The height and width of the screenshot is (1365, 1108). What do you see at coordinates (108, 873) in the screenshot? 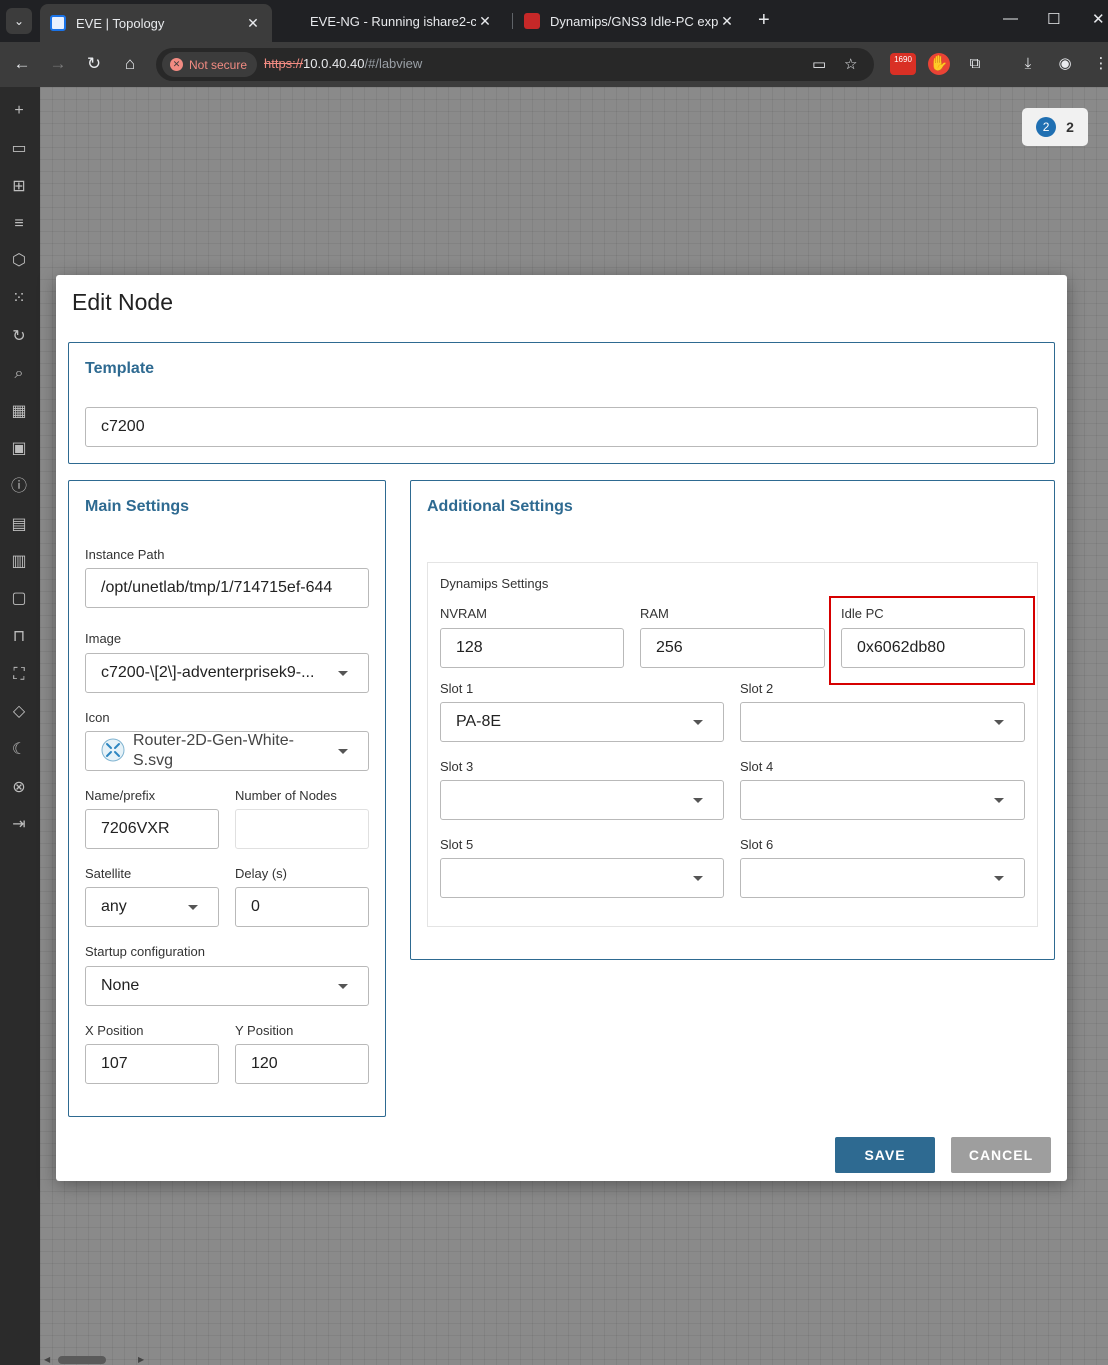
I see `satellite-label: Satellite` at bounding box center [108, 873].